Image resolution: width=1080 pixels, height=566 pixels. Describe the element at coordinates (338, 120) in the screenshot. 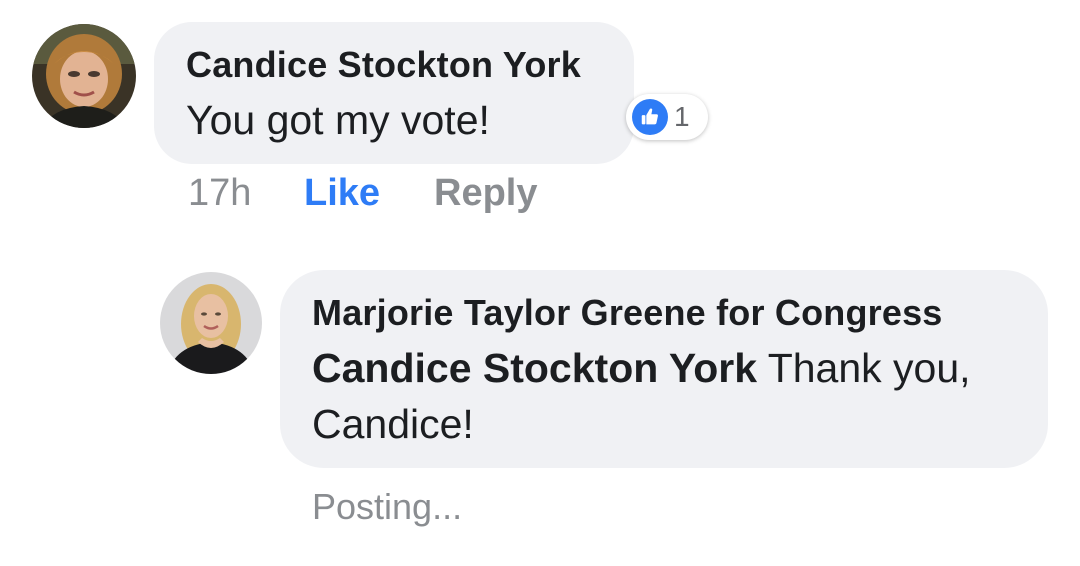

I see `comment-text: You got my vote!` at that location.